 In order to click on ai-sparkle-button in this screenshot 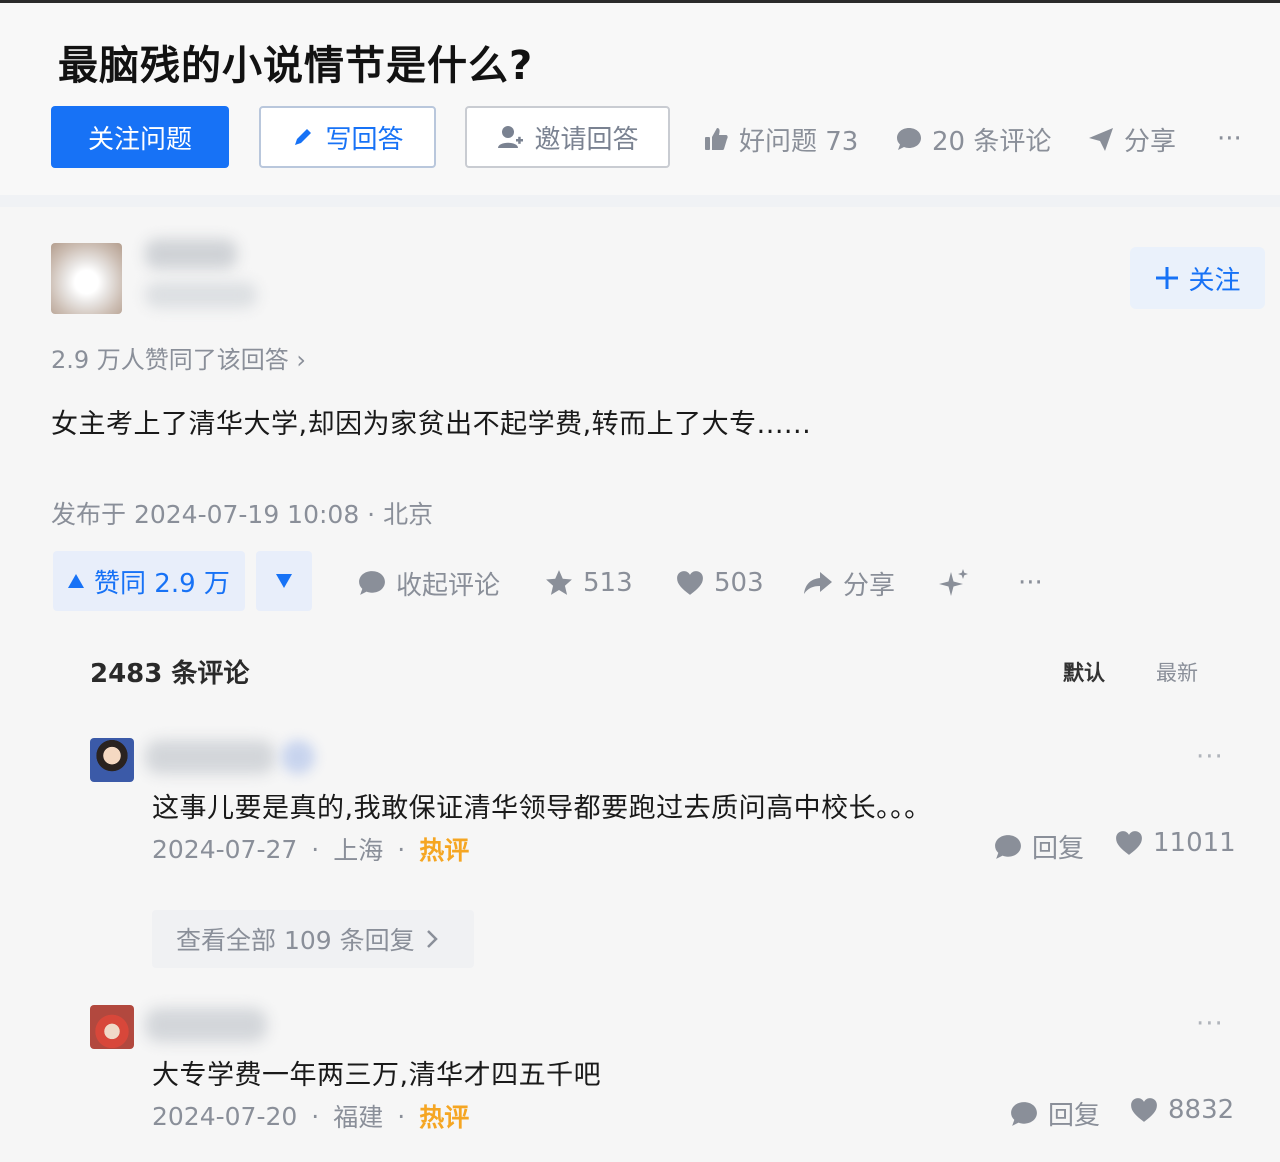, I will do `click(959, 583)`.